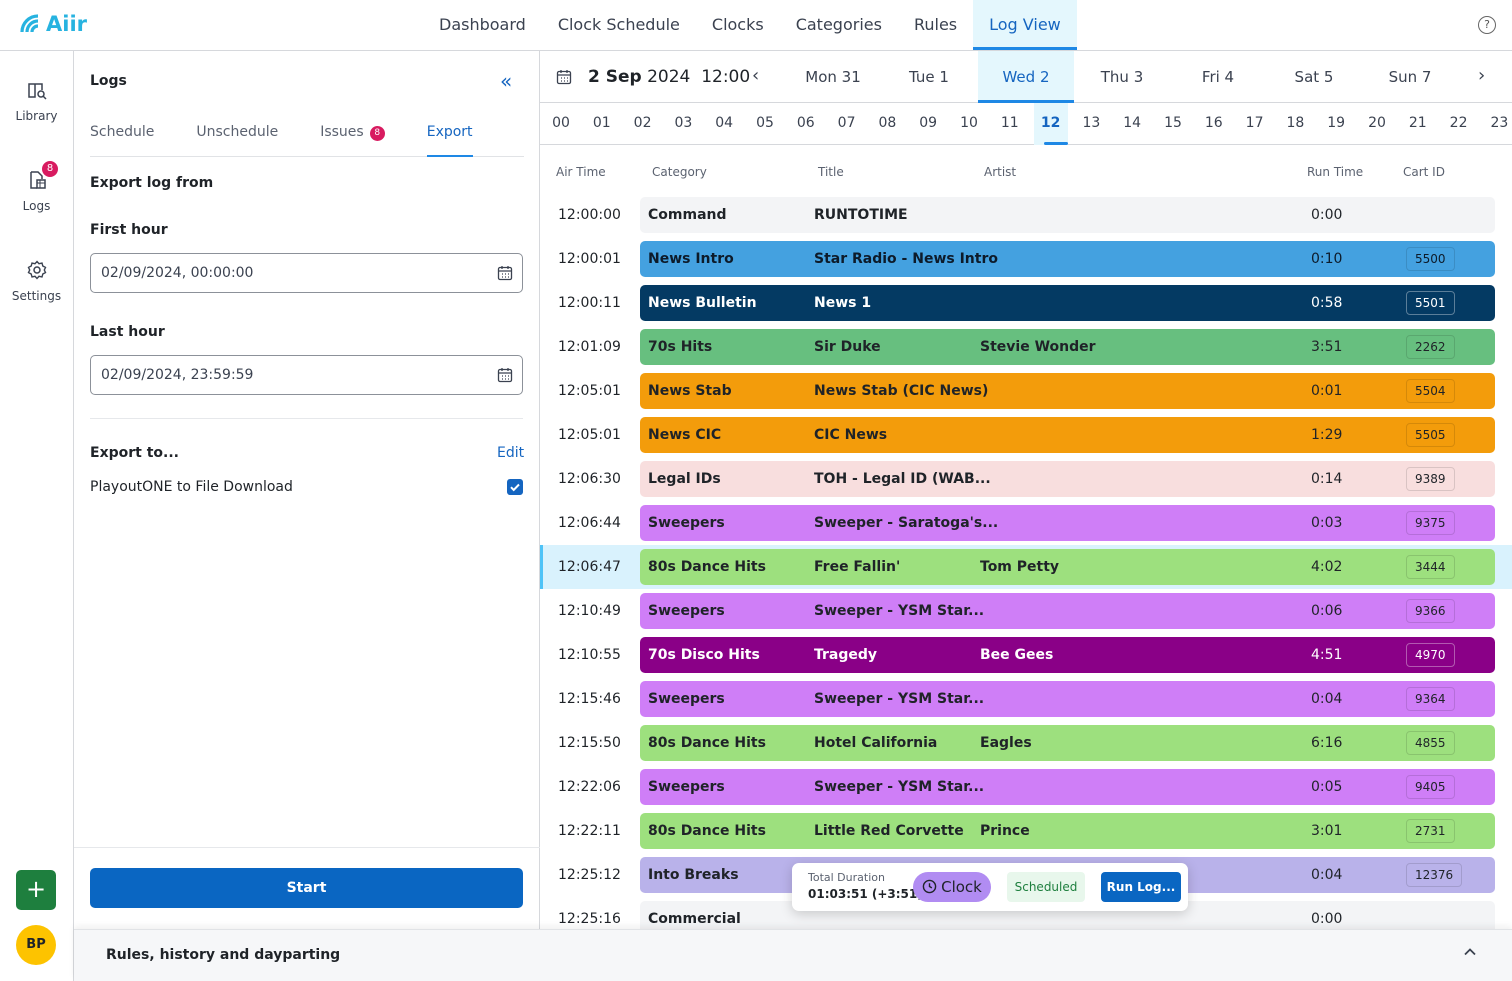  I want to click on air-time: 12:15:46, so click(589, 699).